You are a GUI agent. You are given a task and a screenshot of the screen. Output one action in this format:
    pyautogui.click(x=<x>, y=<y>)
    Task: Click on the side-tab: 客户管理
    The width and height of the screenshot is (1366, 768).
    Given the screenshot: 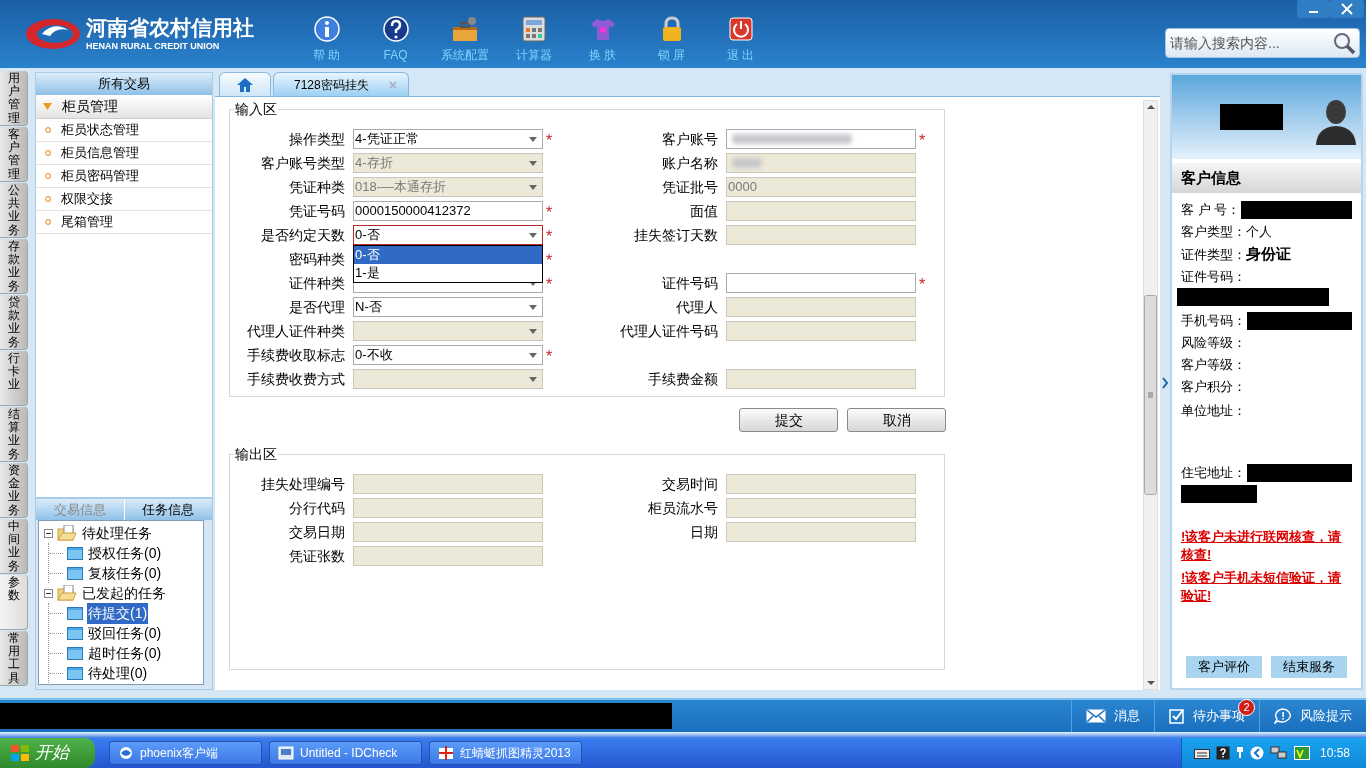 What is the action you would take?
    pyautogui.click(x=14, y=154)
    